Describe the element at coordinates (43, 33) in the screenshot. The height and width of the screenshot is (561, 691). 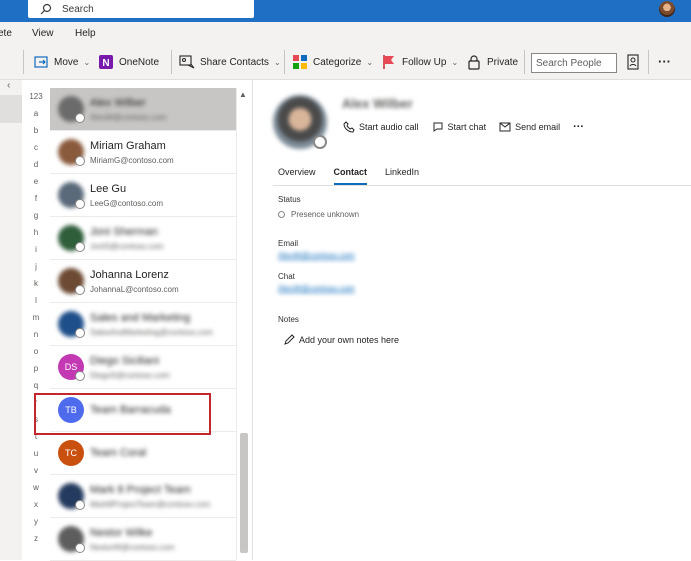
I see `menu-item-view: View` at that location.